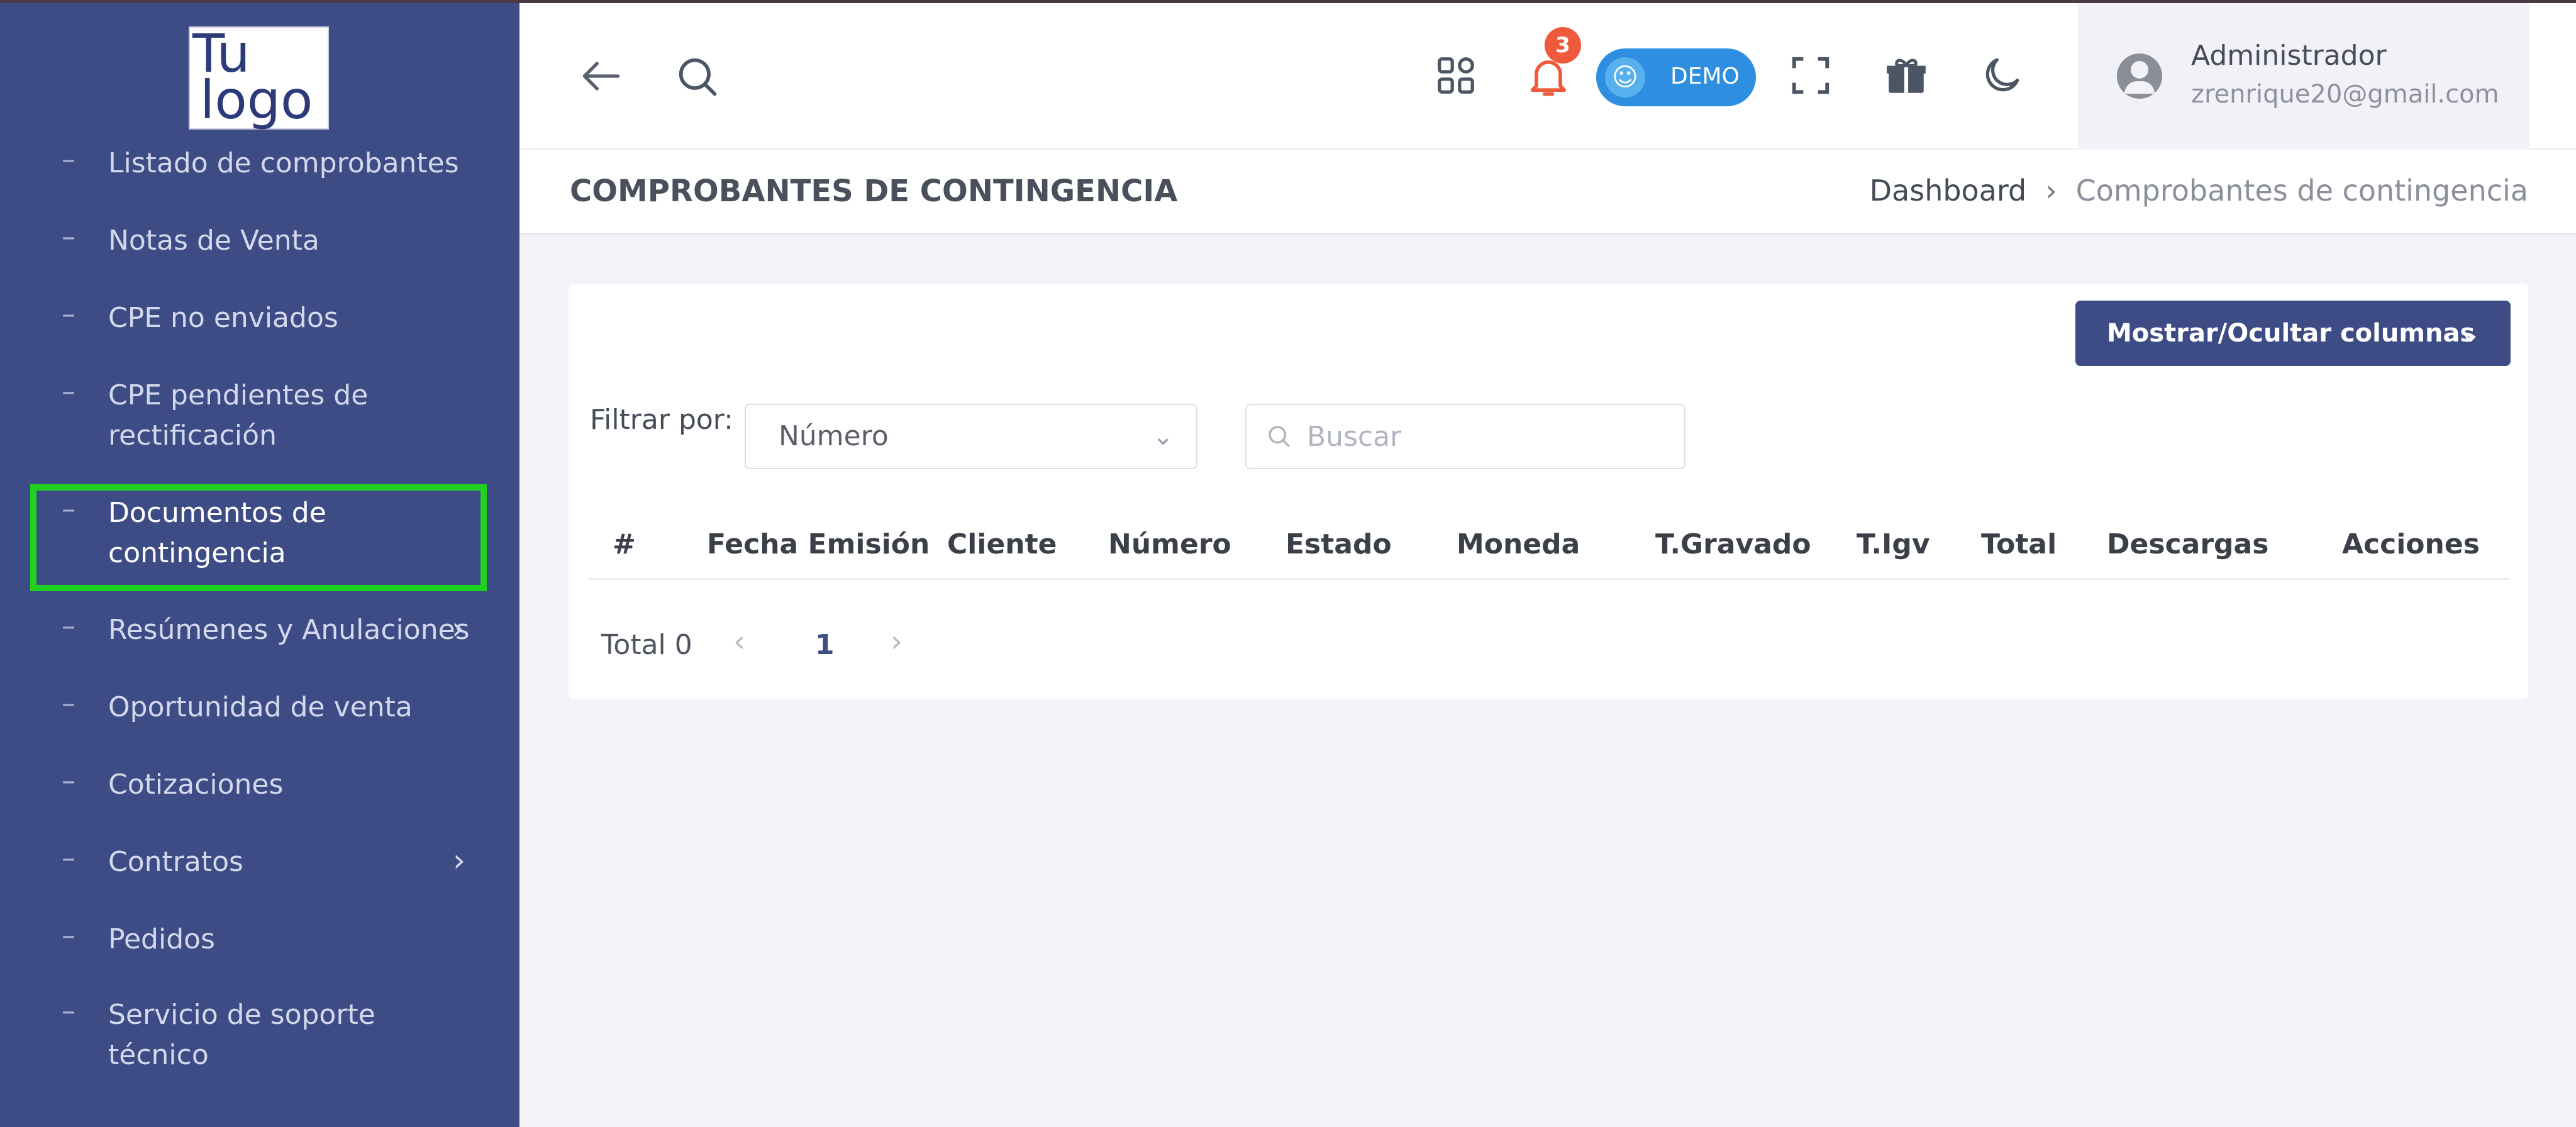  I want to click on sidebar-item-listado-comprobantes: – Listado de comprobantes, so click(259, 163).